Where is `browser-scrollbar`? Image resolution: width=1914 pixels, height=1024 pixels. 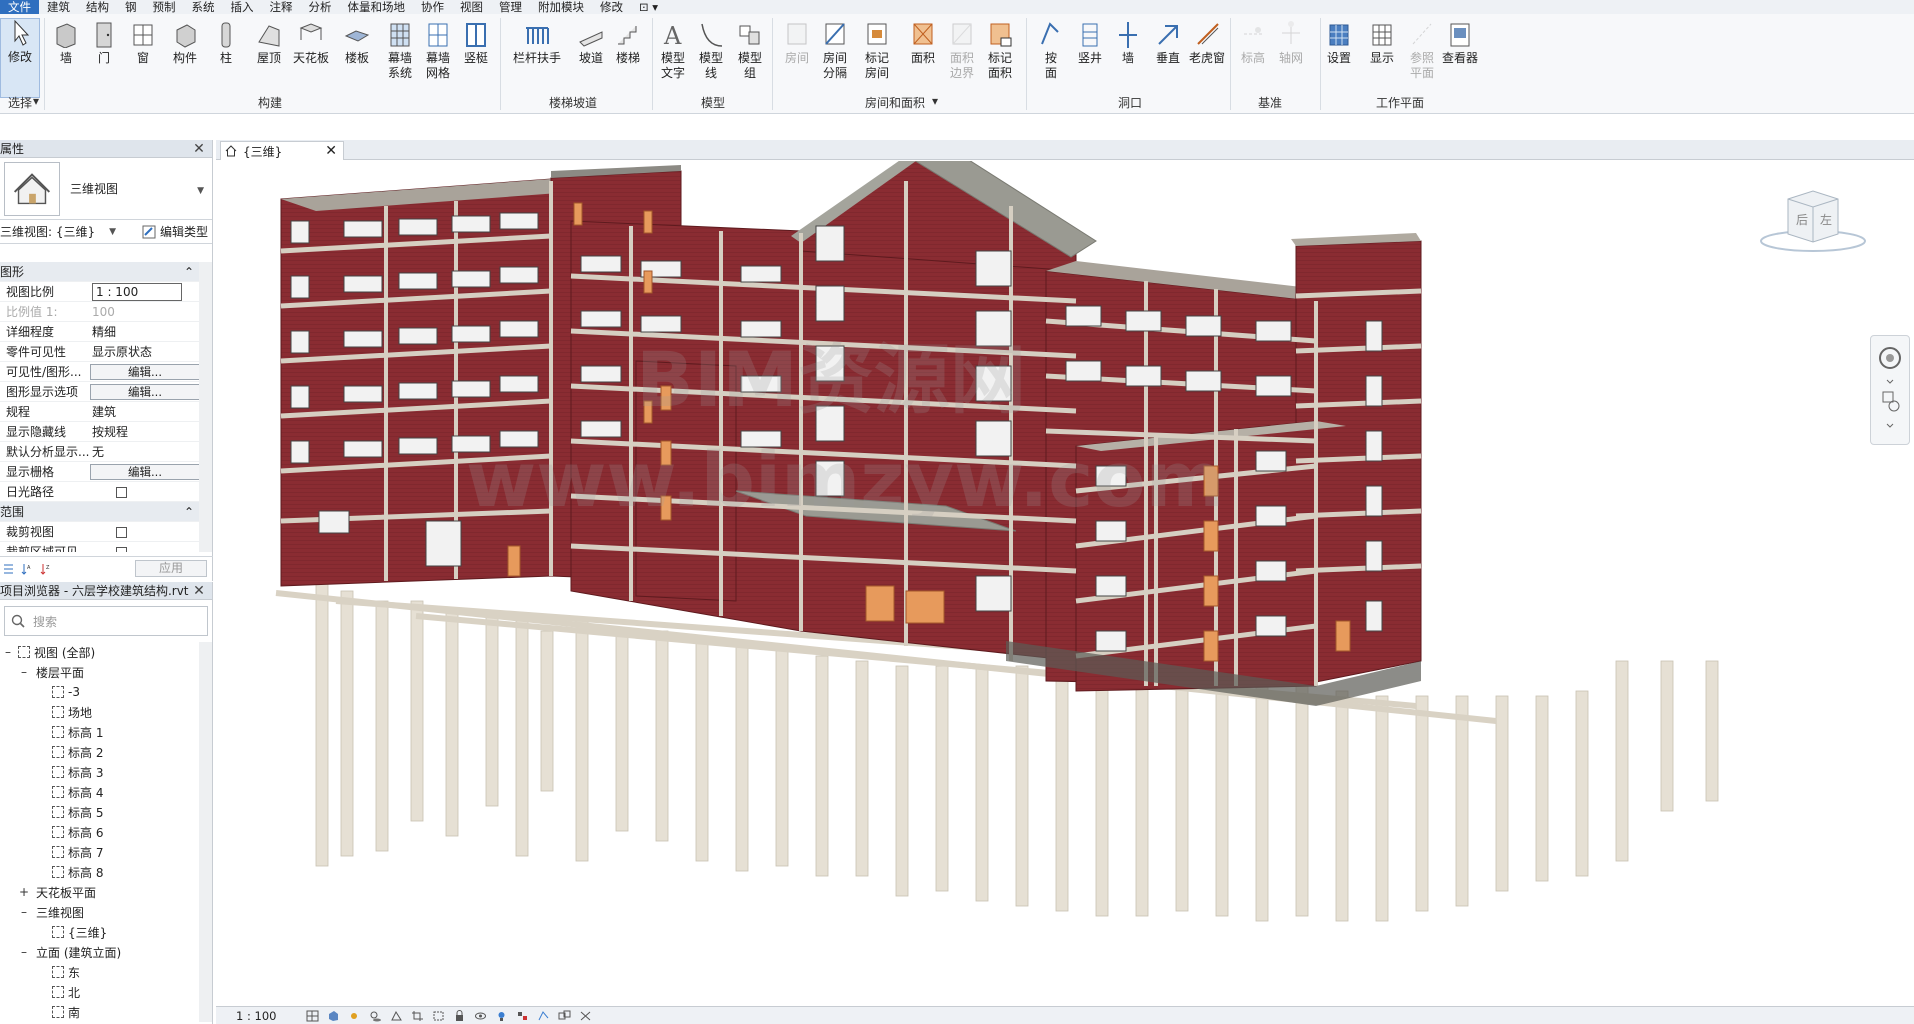
browser-scrollbar is located at coordinates (205, 832).